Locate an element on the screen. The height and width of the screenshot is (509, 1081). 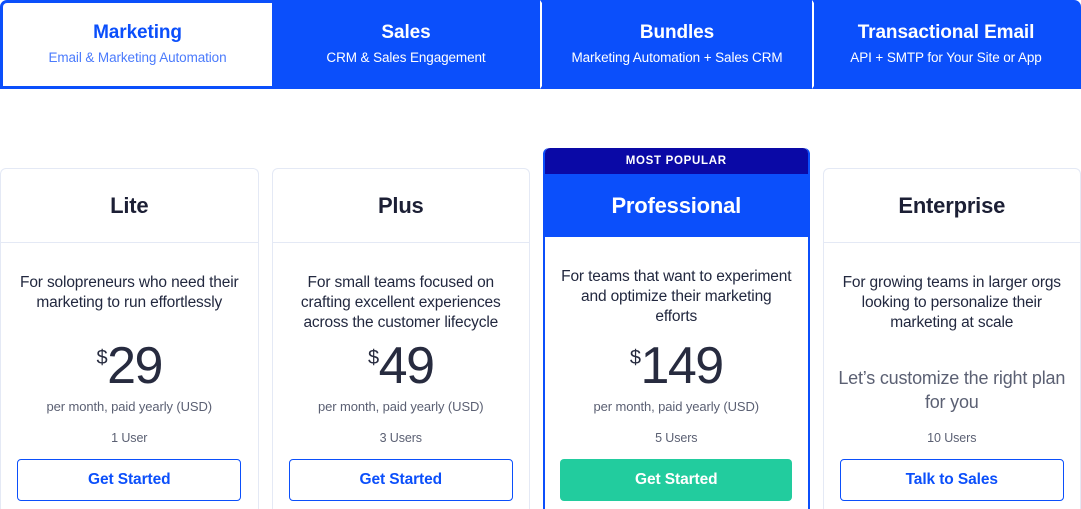
pricing-card-lite-header: Lite is located at coordinates (129, 206).